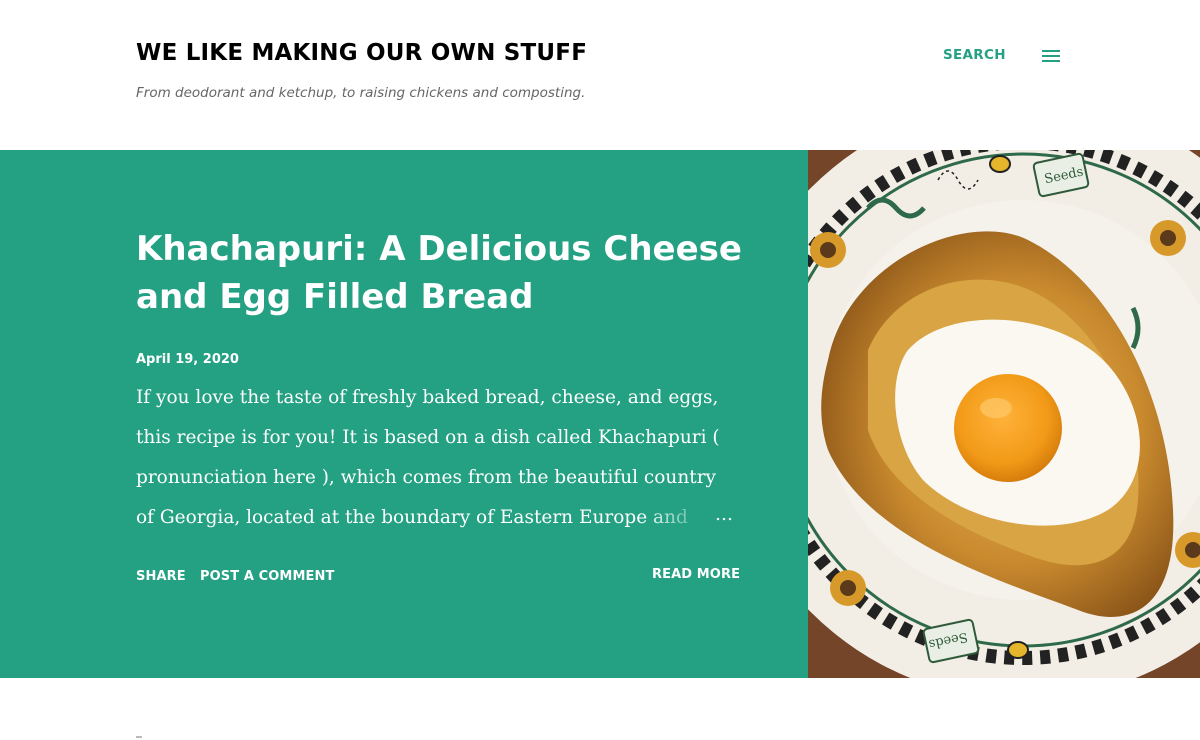 The width and height of the screenshot is (1200, 740). I want to click on snippet-fade, so click(677, 522).